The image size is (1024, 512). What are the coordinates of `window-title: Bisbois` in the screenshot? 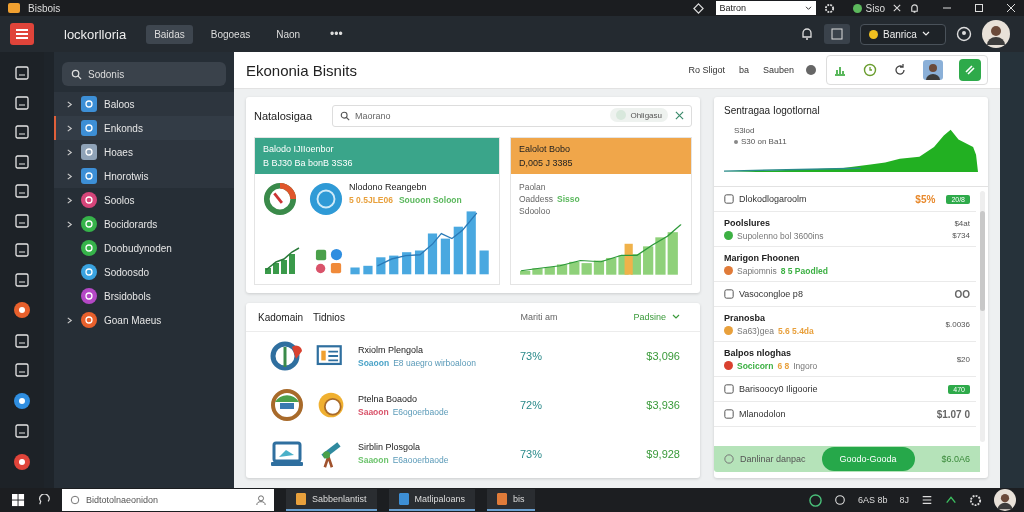 It's located at (44, 8).